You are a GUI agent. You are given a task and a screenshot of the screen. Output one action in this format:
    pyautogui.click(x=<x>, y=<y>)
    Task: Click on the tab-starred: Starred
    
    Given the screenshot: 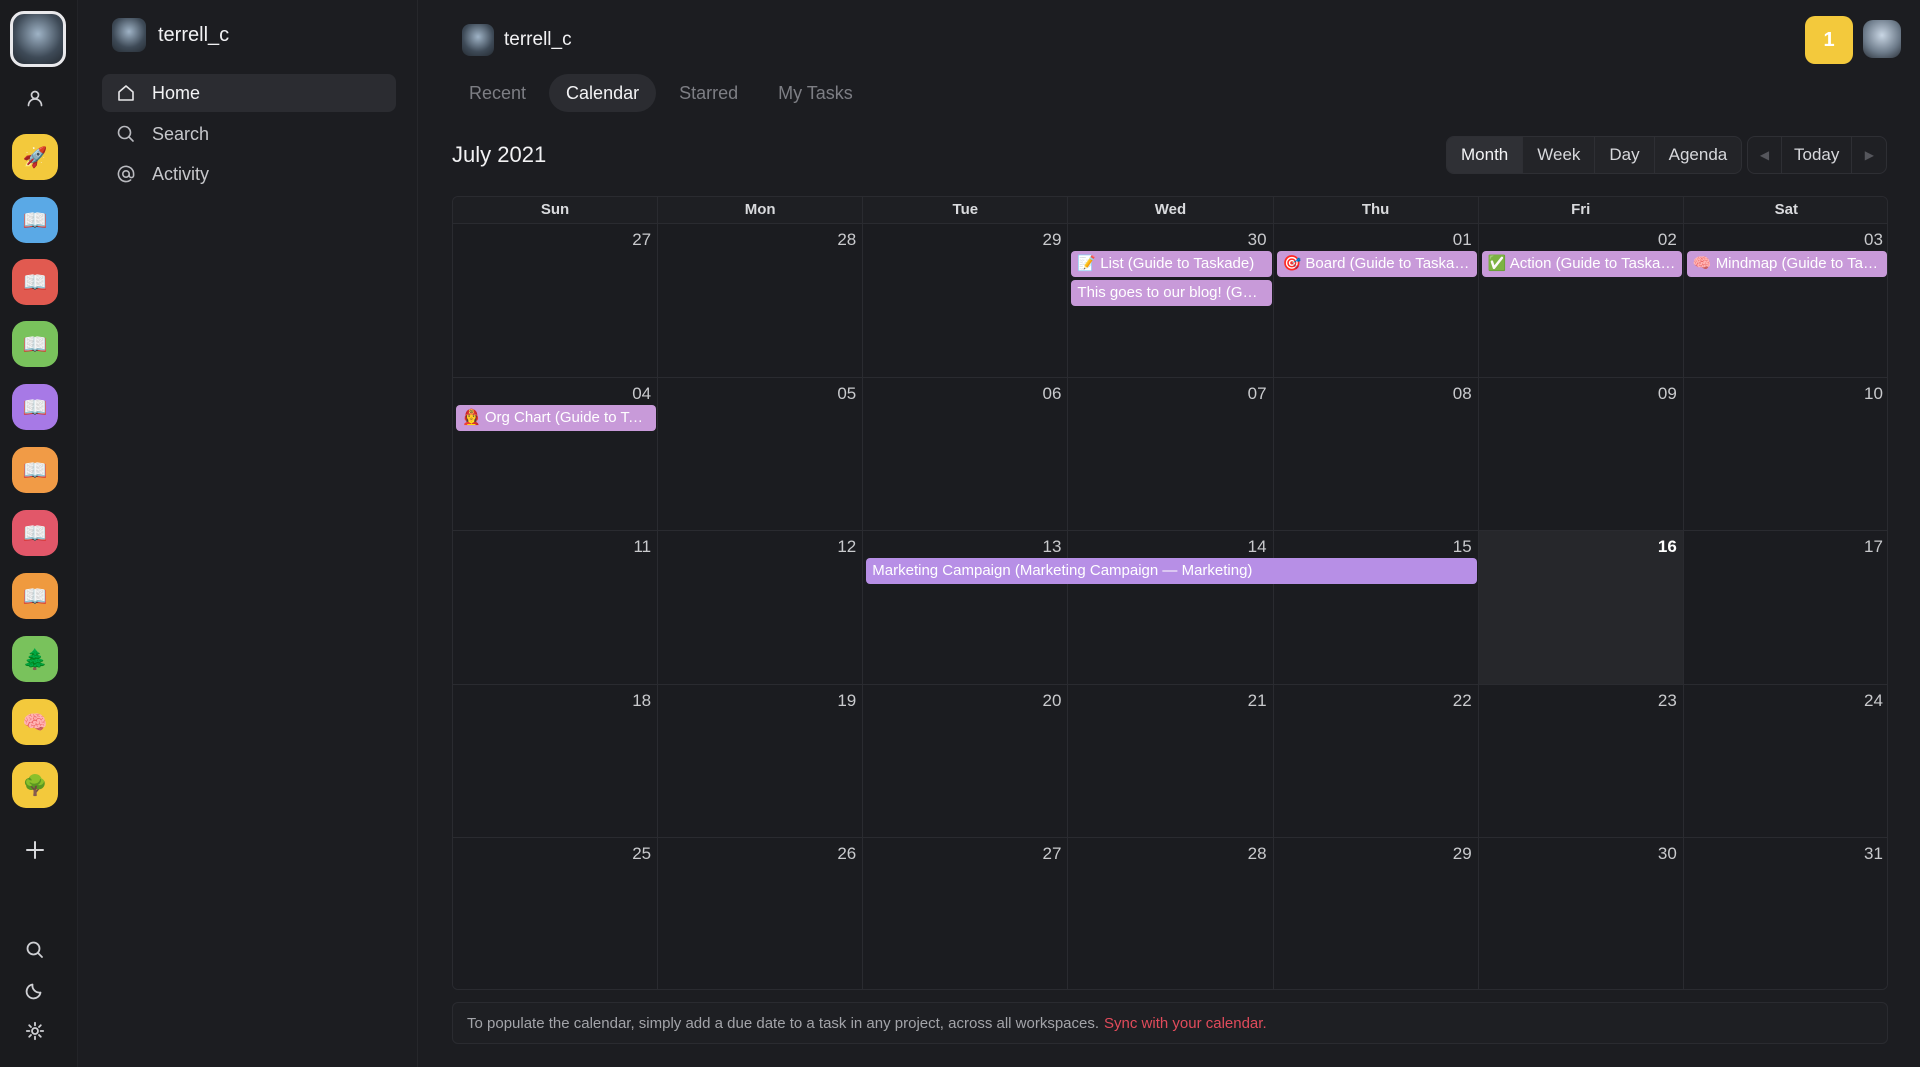 What is the action you would take?
    pyautogui.click(x=708, y=93)
    